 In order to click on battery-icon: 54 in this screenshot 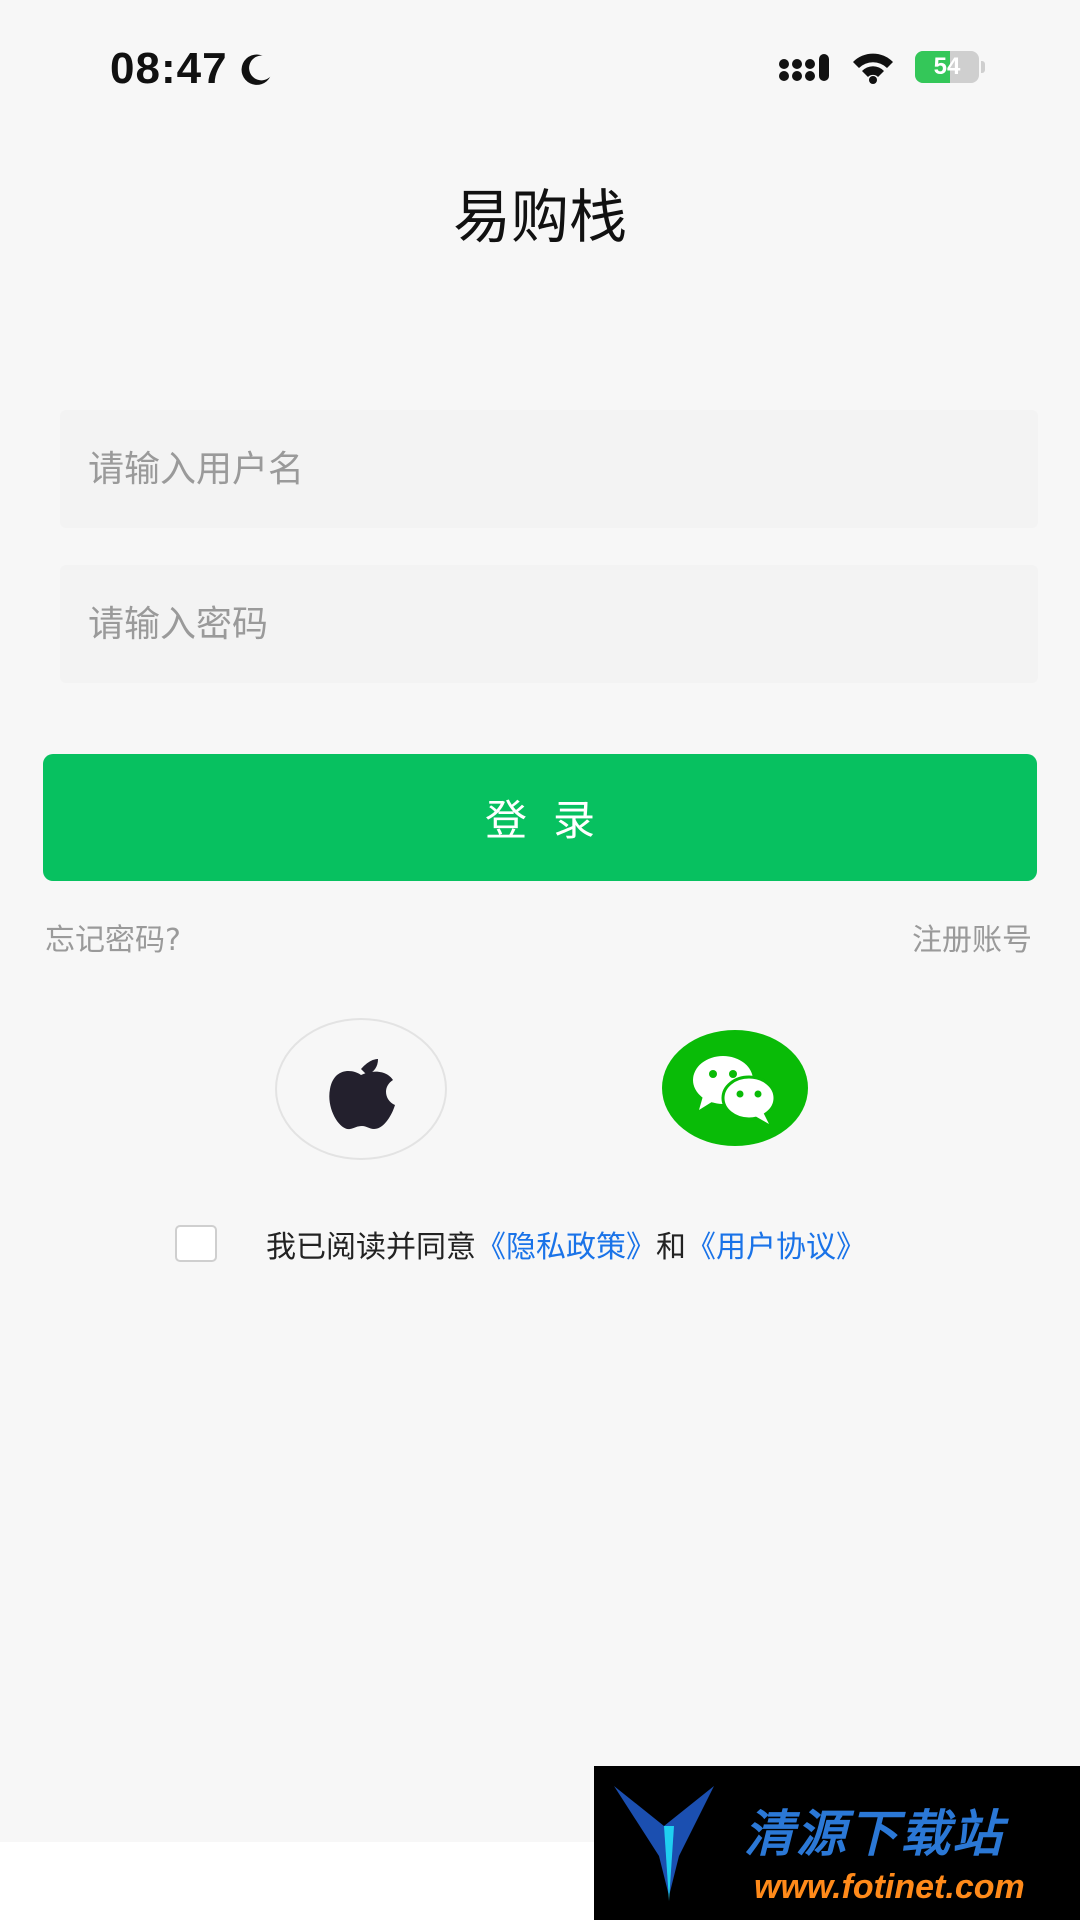, I will do `click(950, 67)`.